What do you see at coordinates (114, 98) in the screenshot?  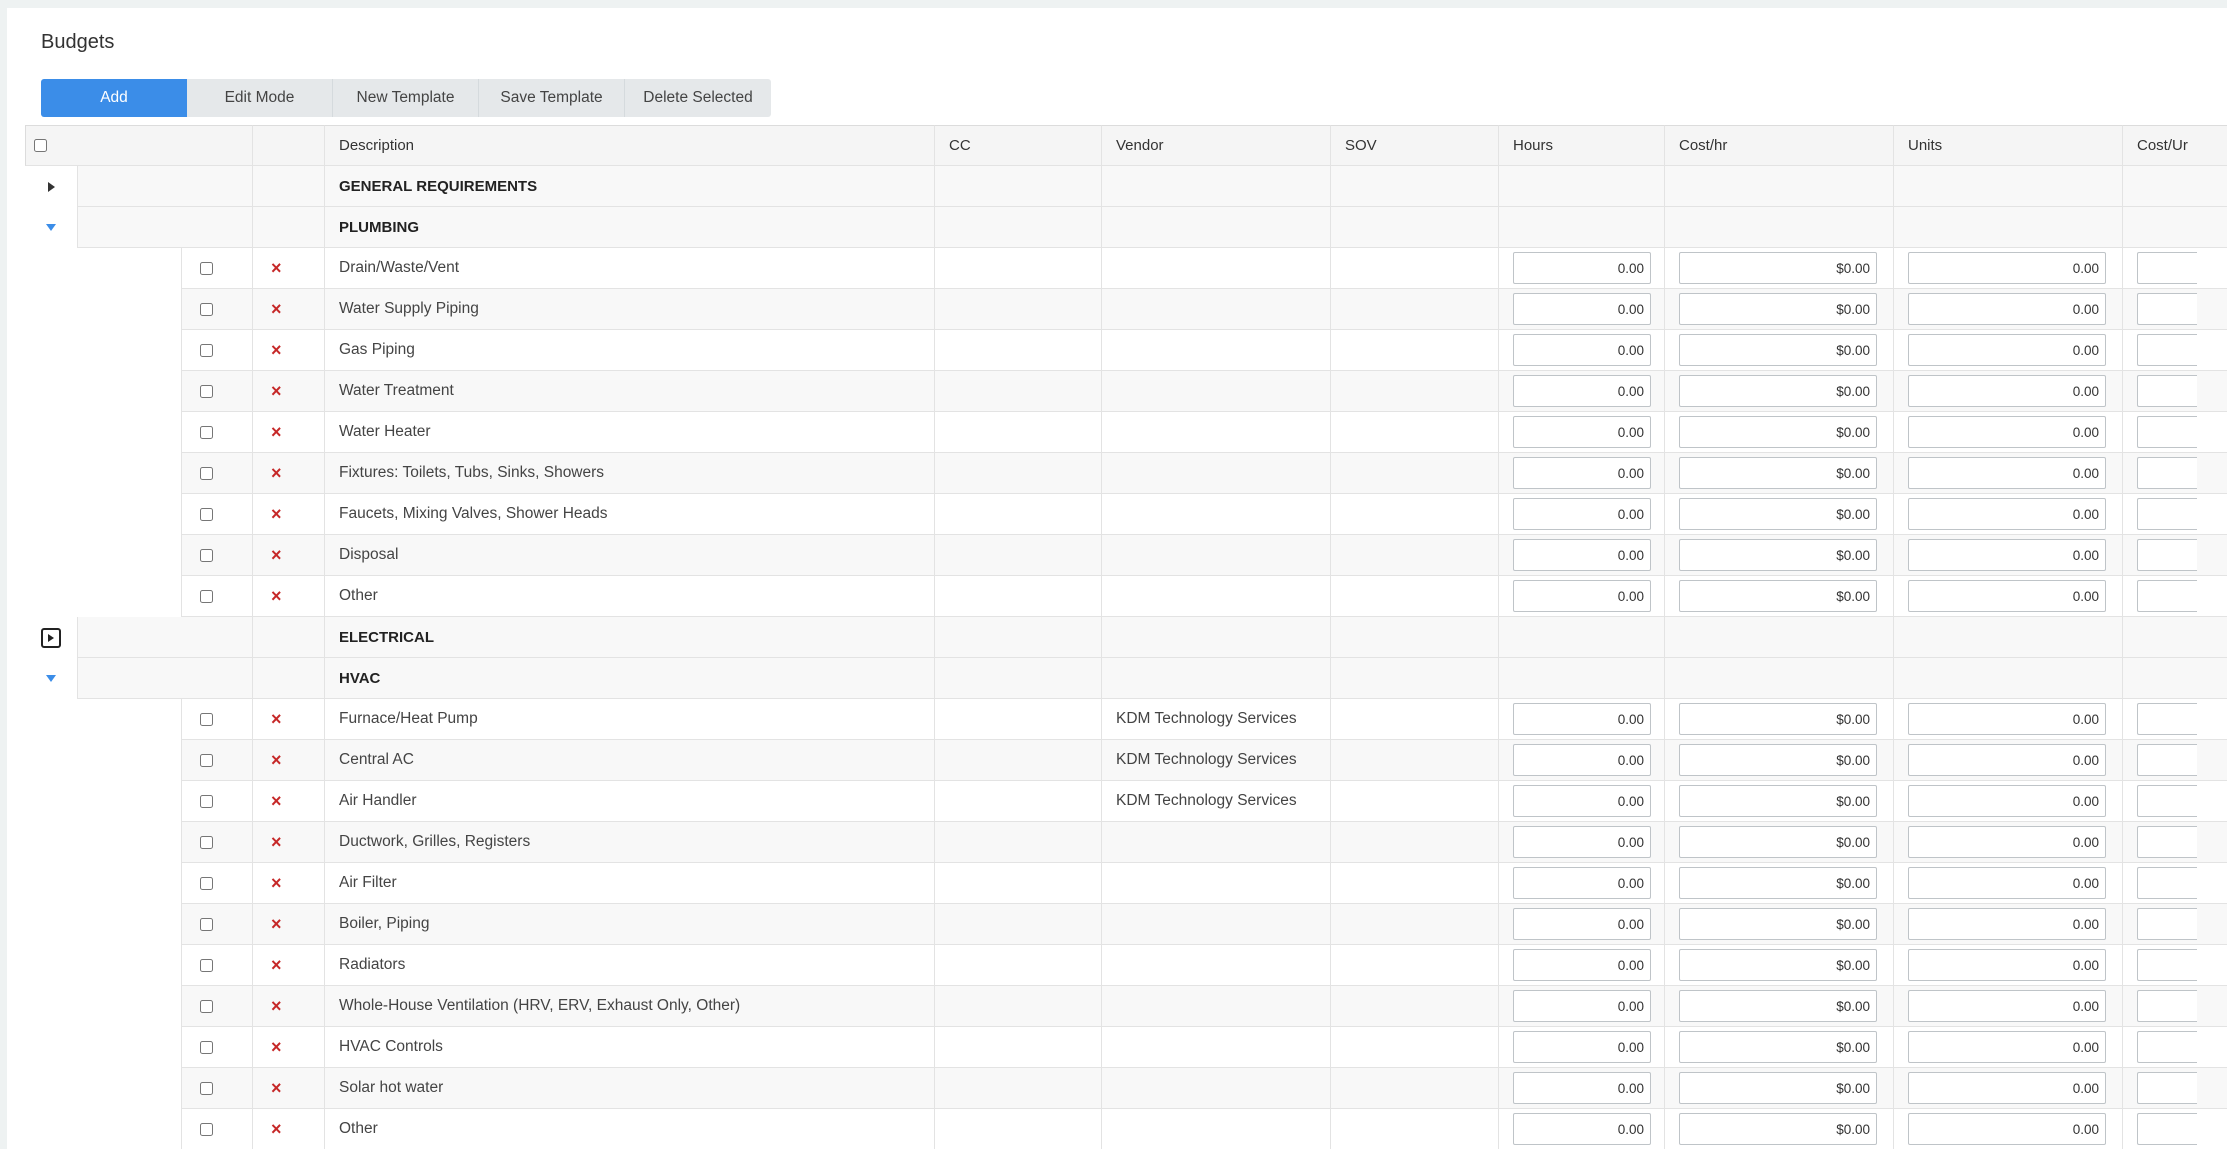 I see `add-button: Add` at bounding box center [114, 98].